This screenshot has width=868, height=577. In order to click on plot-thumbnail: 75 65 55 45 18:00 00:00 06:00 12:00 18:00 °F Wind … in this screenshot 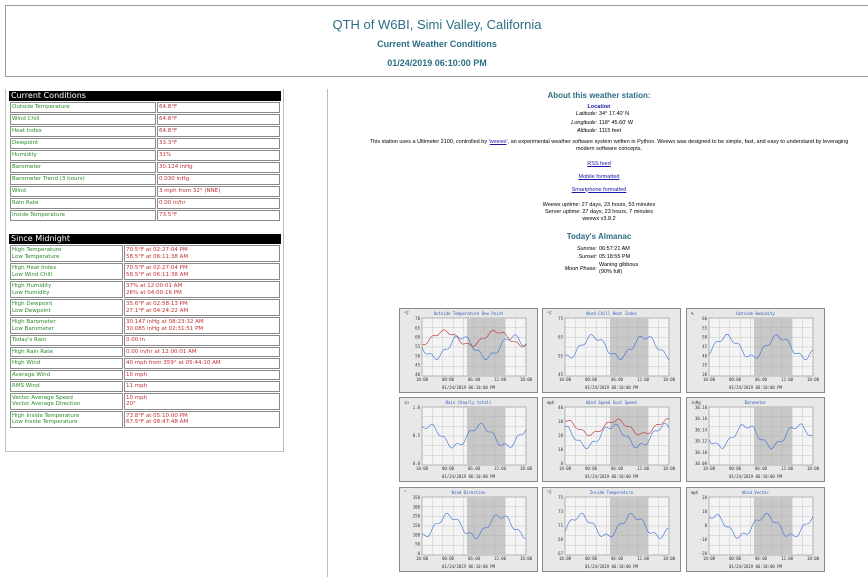, I will do `click(611, 350)`.